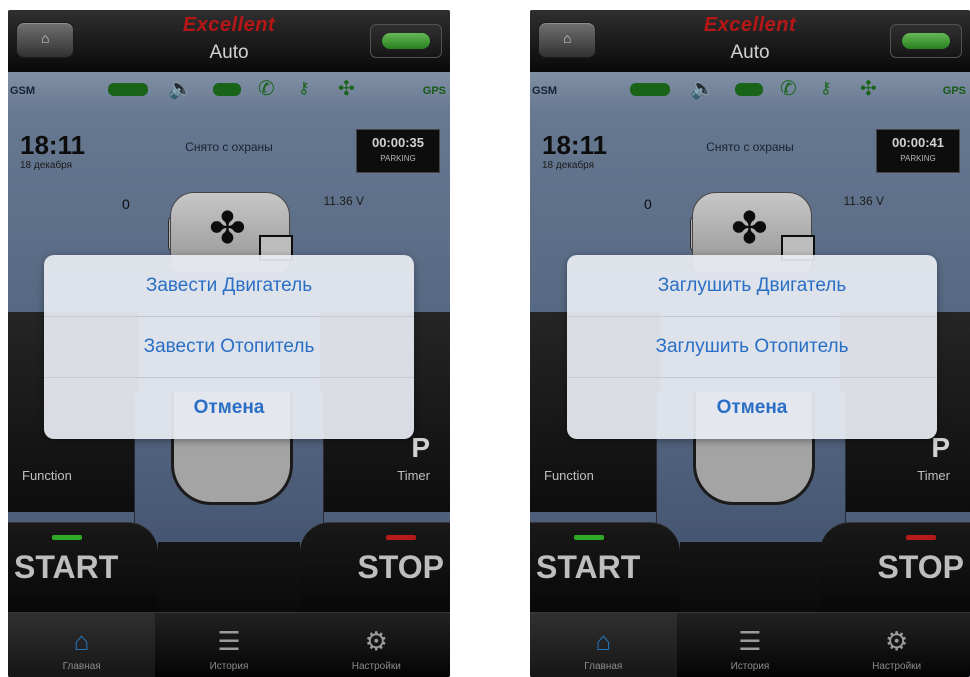 The height and width of the screenshot is (677, 970). Describe the element at coordinates (752, 286) in the screenshot. I see `stop-engine-option: Заглушить Двигатель` at that location.